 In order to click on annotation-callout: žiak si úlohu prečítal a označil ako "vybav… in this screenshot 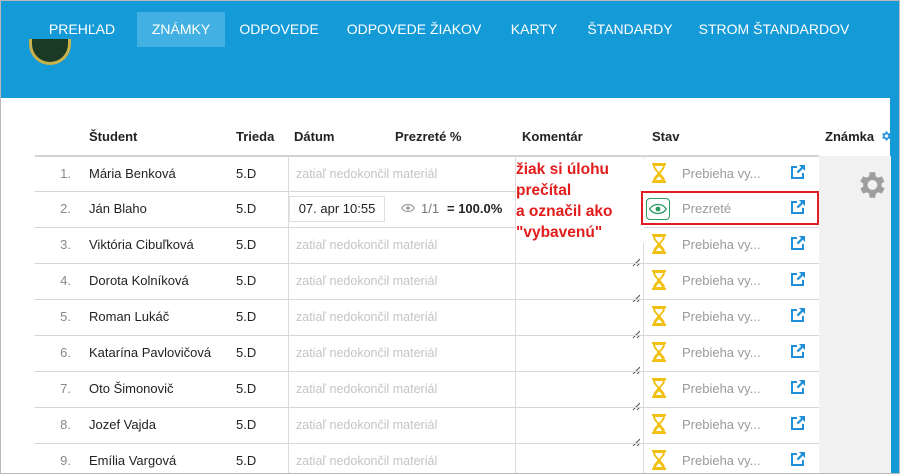, I will do `click(580, 201)`.